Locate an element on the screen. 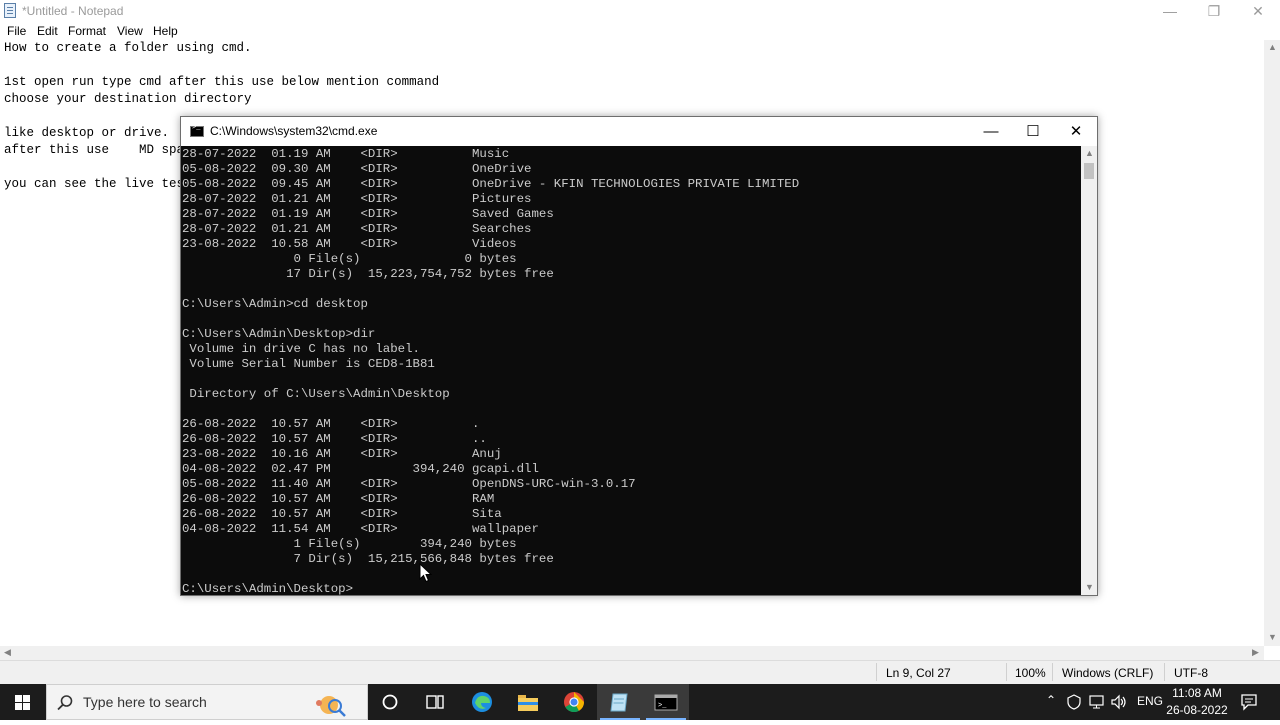  start-button is located at coordinates (23, 702).